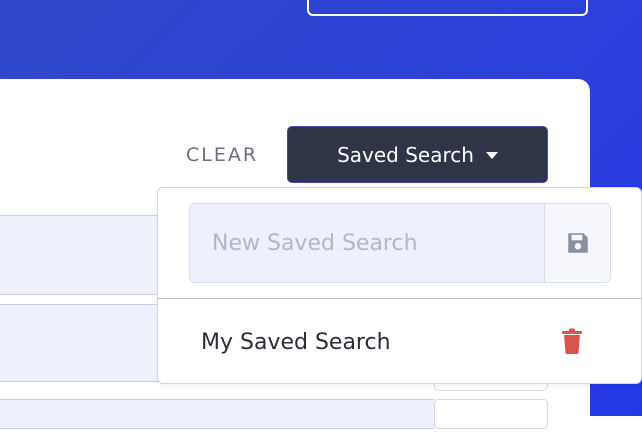 This screenshot has height=439, width=642. I want to click on trash-icon, so click(572, 341).